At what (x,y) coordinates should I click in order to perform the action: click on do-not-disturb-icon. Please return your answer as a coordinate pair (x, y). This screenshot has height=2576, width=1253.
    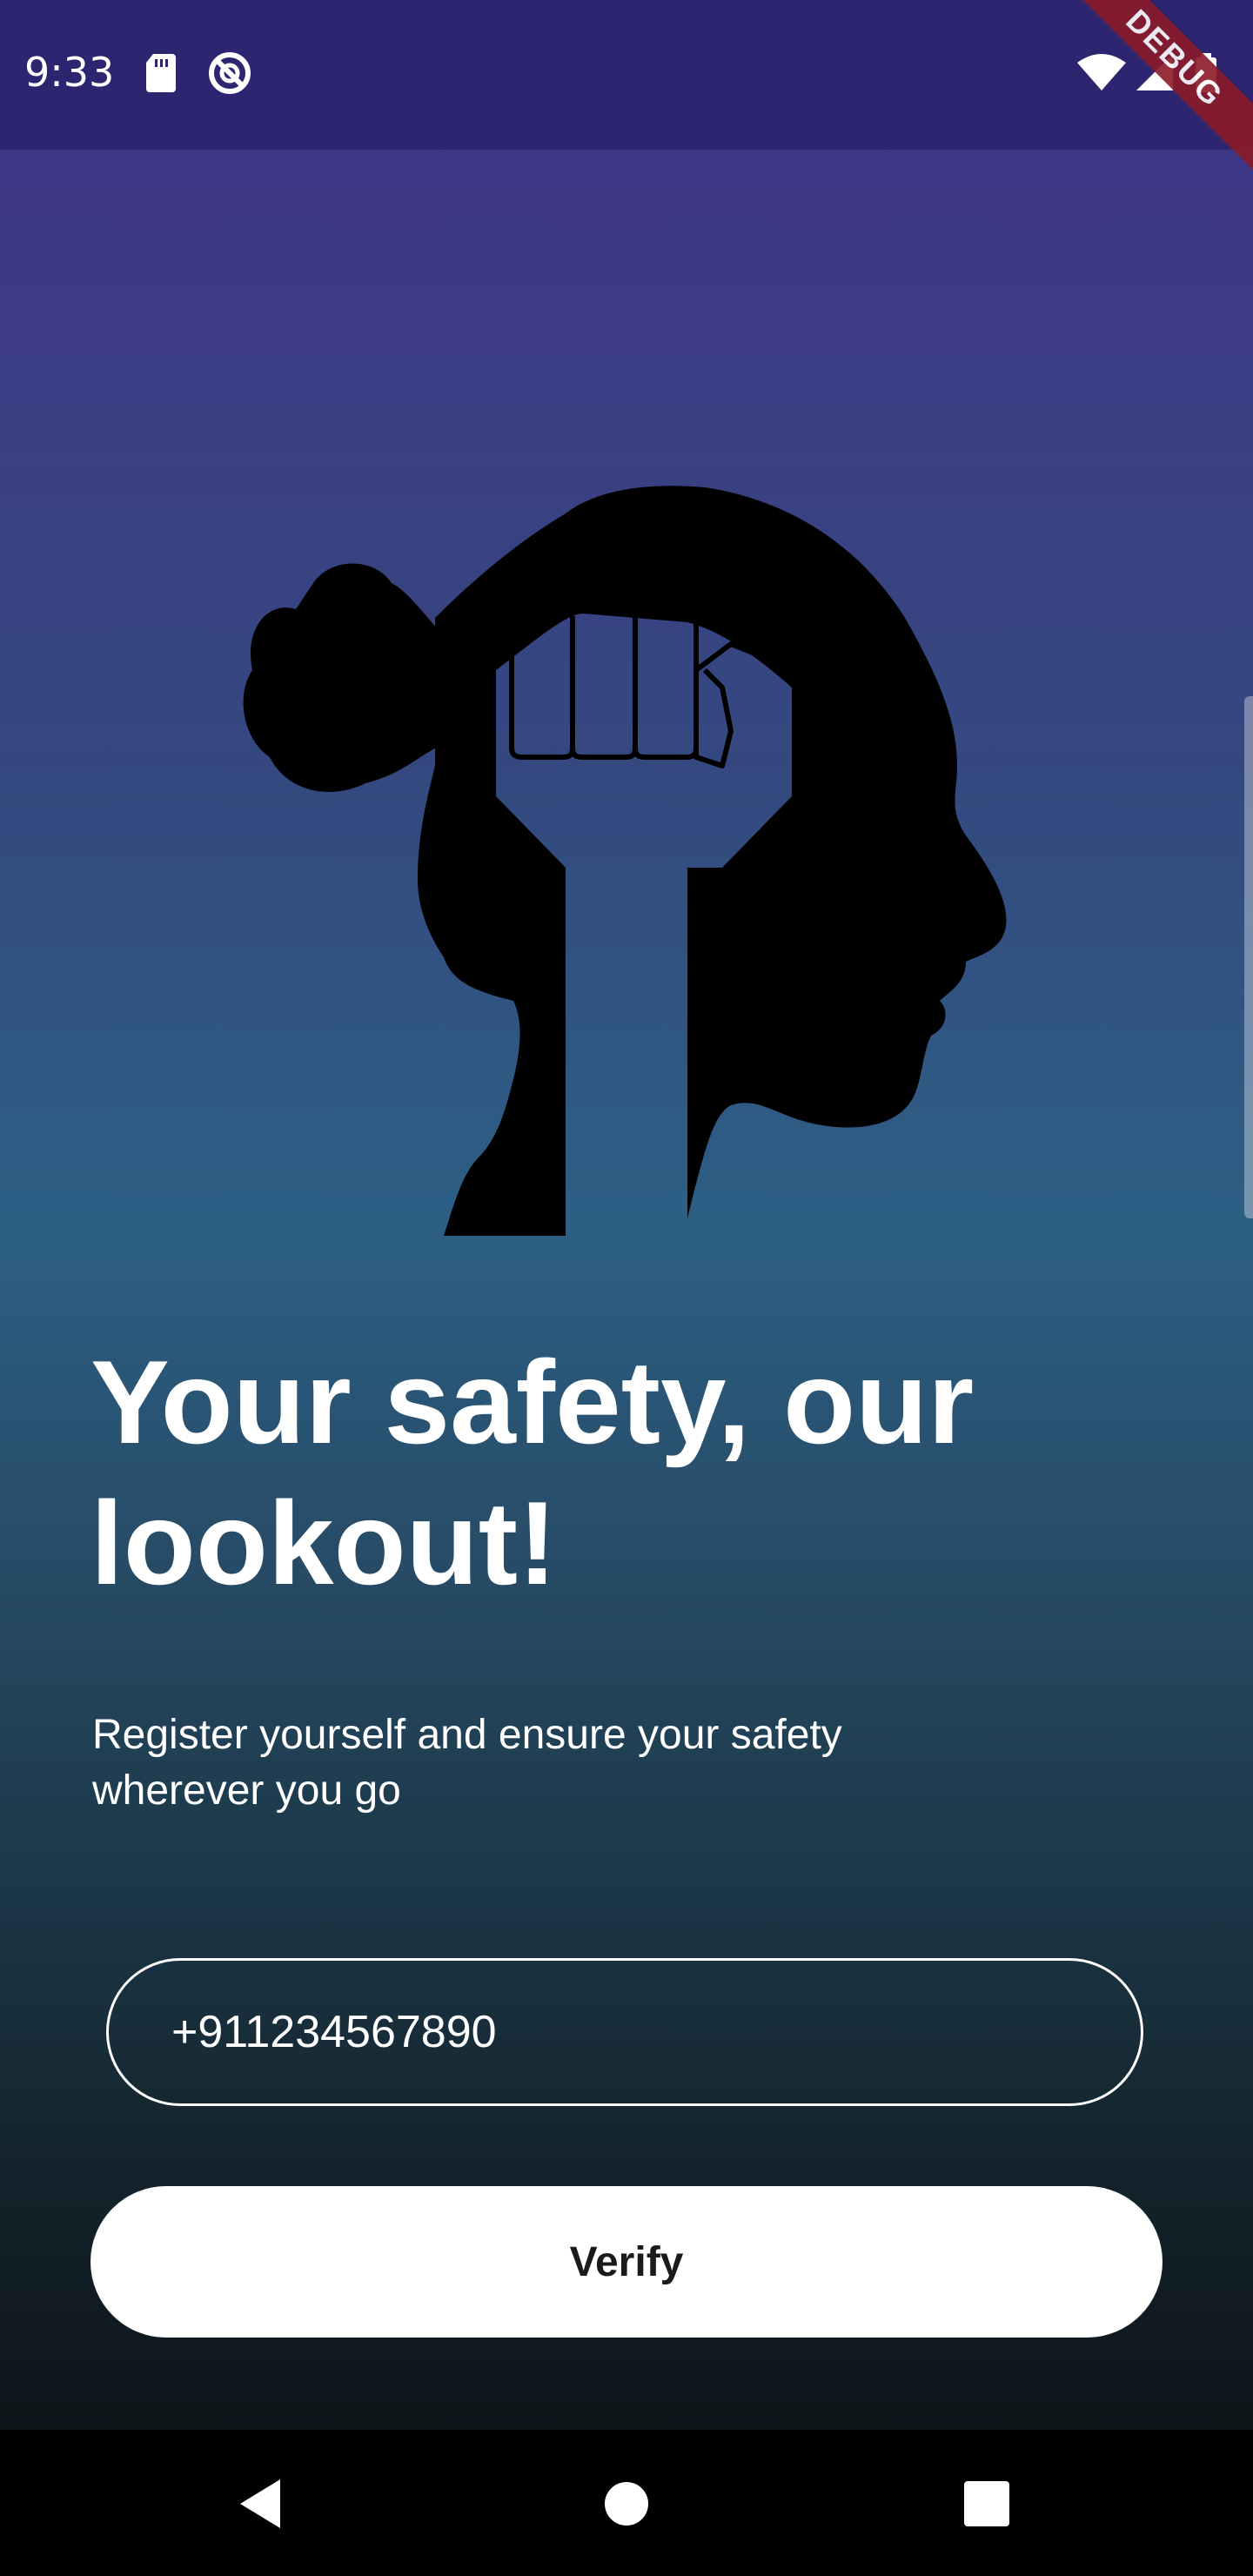
    Looking at the image, I should click on (229, 75).